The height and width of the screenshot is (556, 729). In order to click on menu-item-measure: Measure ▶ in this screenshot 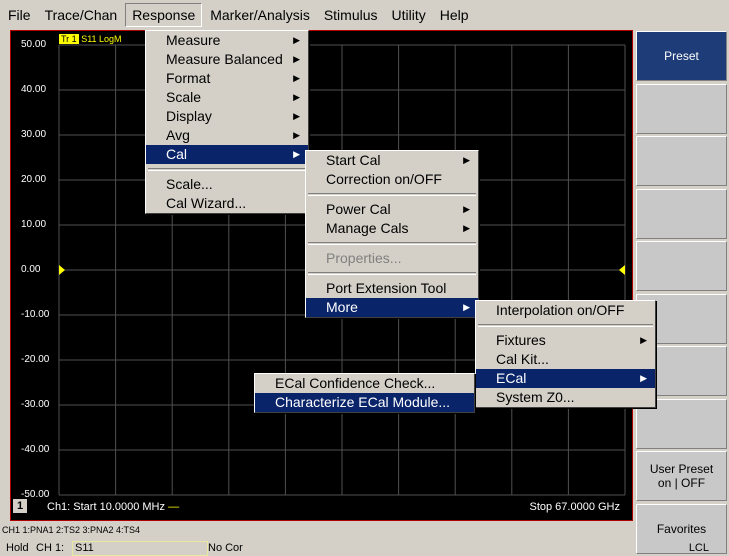, I will do `click(227, 40)`.